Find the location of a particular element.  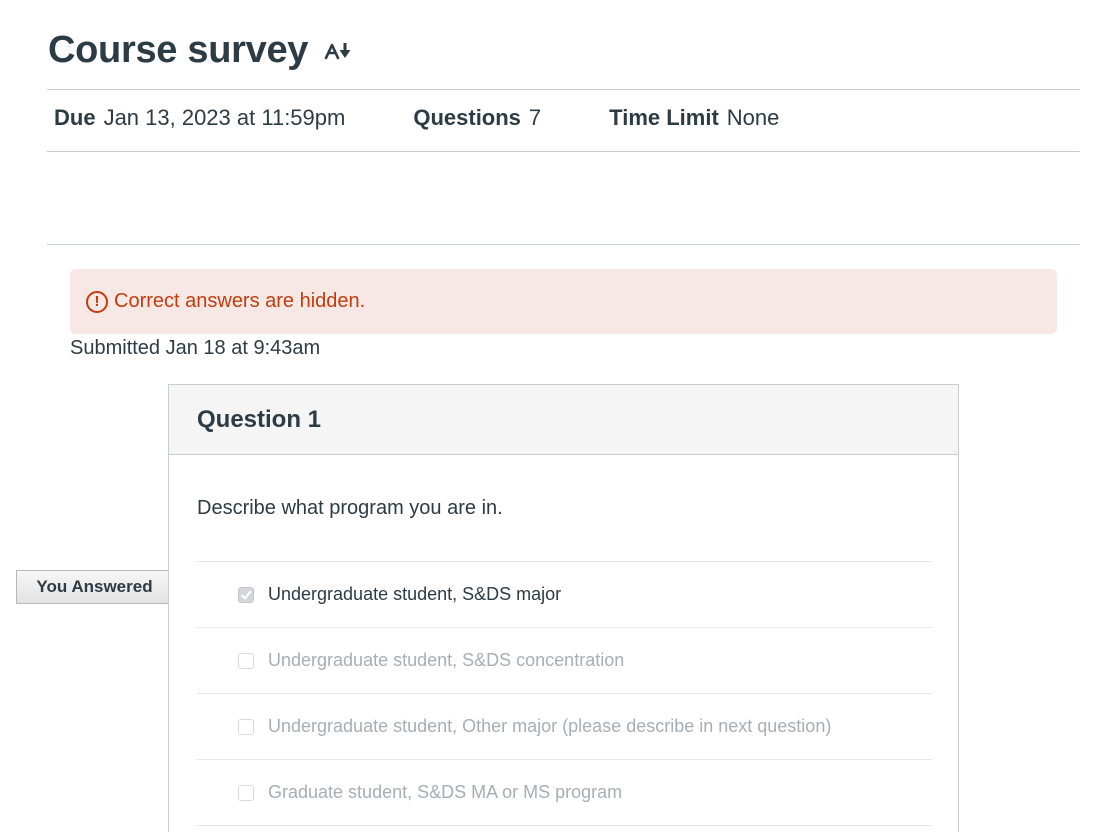

question-count: Questions 7 is located at coordinates (477, 118).